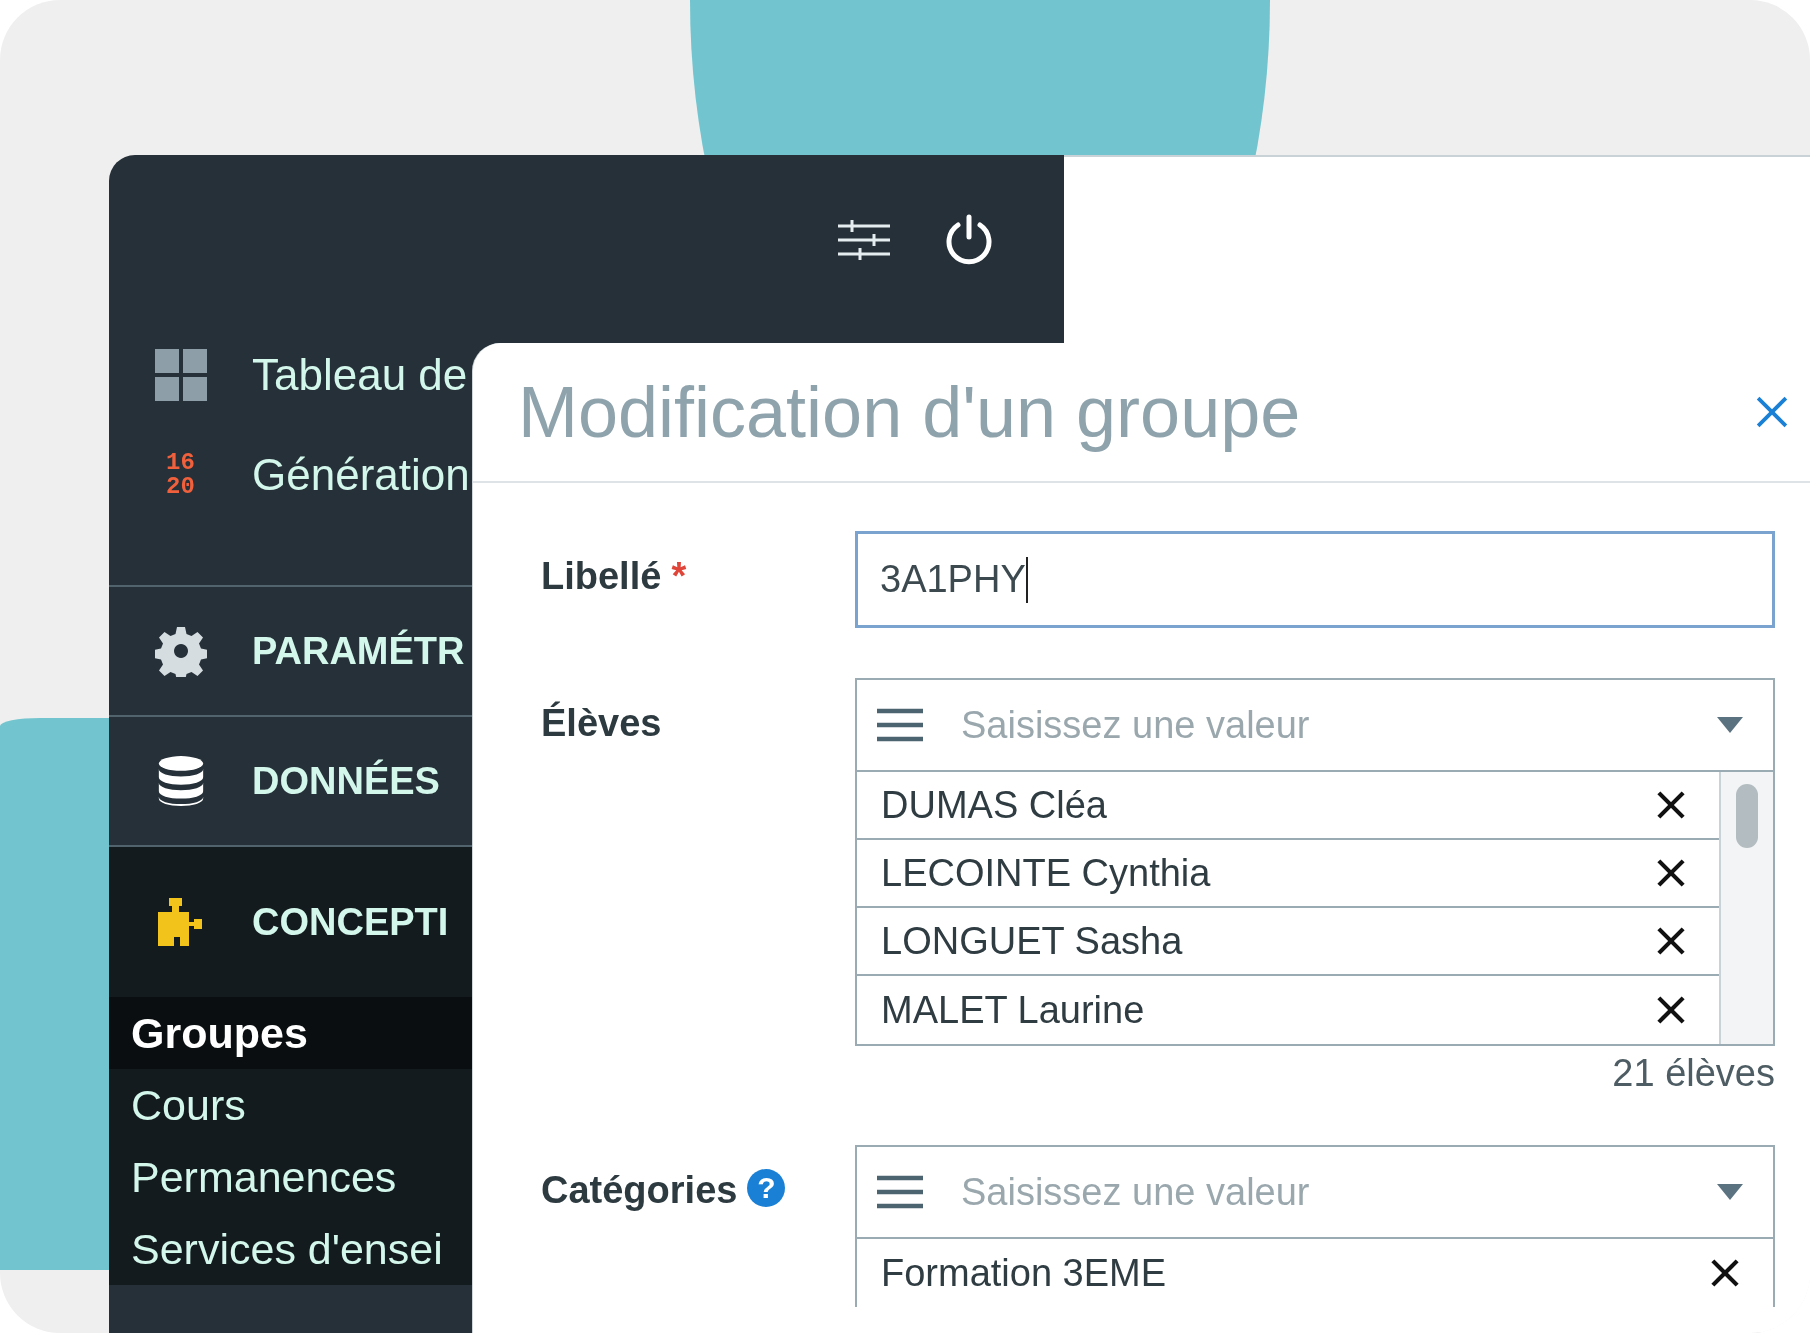 The height and width of the screenshot is (1333, 1810). Describe the element at coordinates (994, 805) in the screenshot. I see `selected-value: DUMAS Cléa` at that location.